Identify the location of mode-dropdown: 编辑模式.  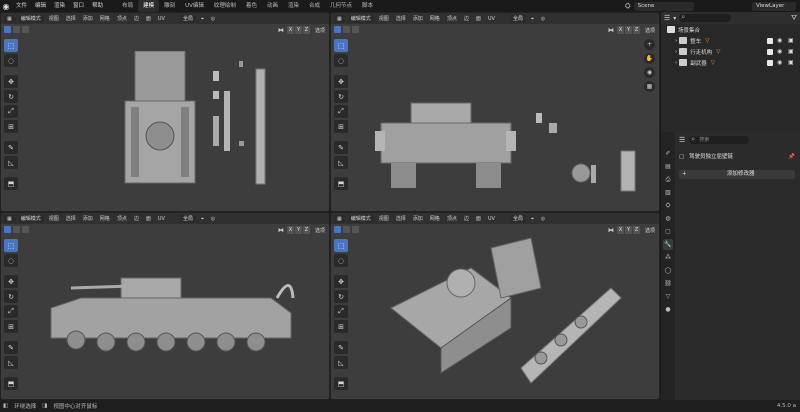
(360, 218).